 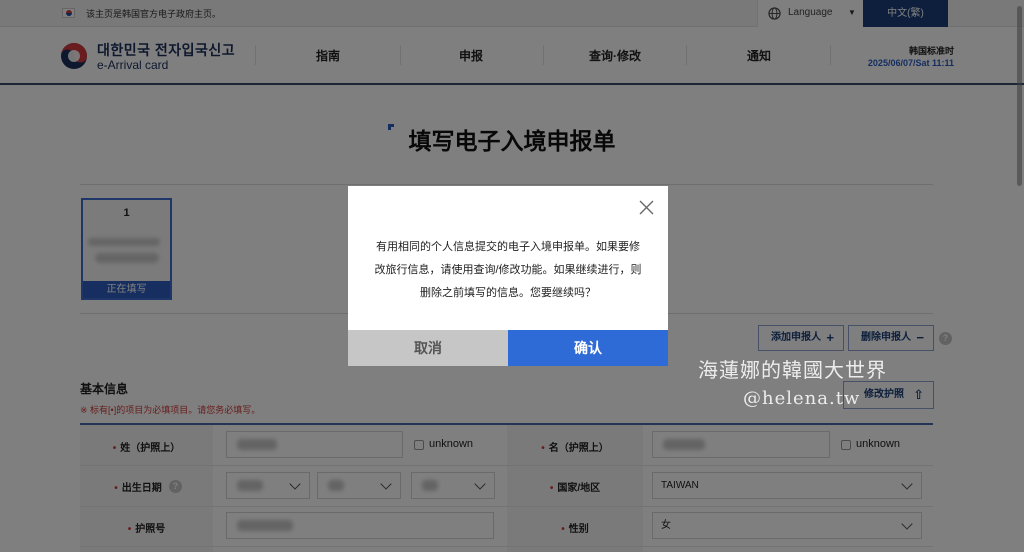 What do you see at coordinates (588, 348) in the screenshot?
I see `confirm-button: 确认` at bounding box center [588, 348].